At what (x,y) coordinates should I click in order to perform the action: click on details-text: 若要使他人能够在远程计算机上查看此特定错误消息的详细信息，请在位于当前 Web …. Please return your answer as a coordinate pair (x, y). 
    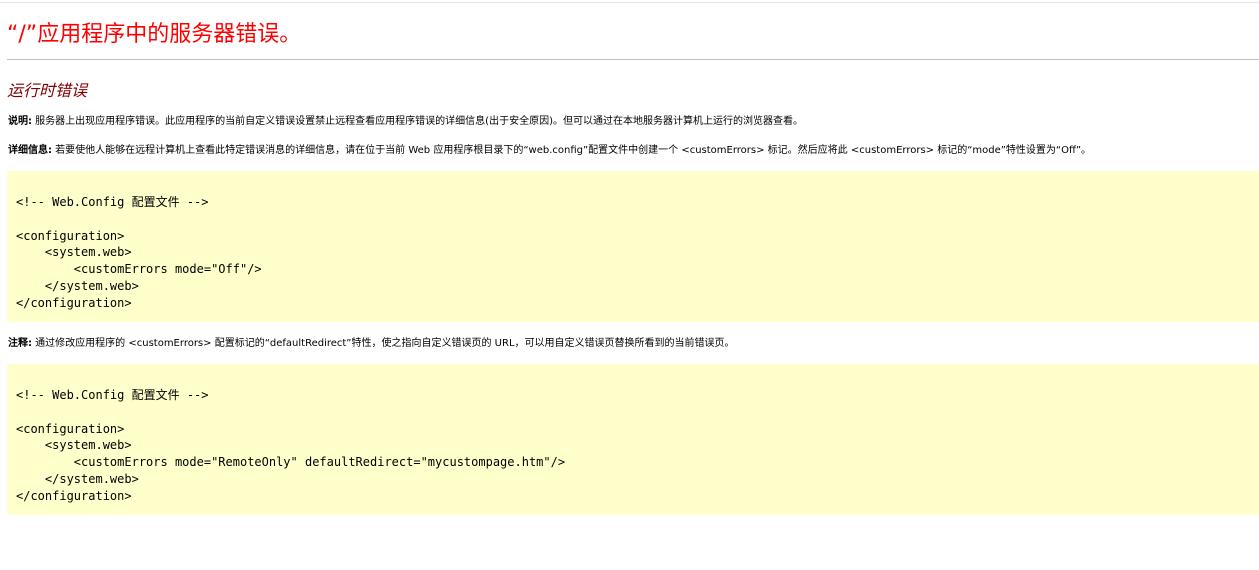
    Looking at the image, I should click on (572, 150).